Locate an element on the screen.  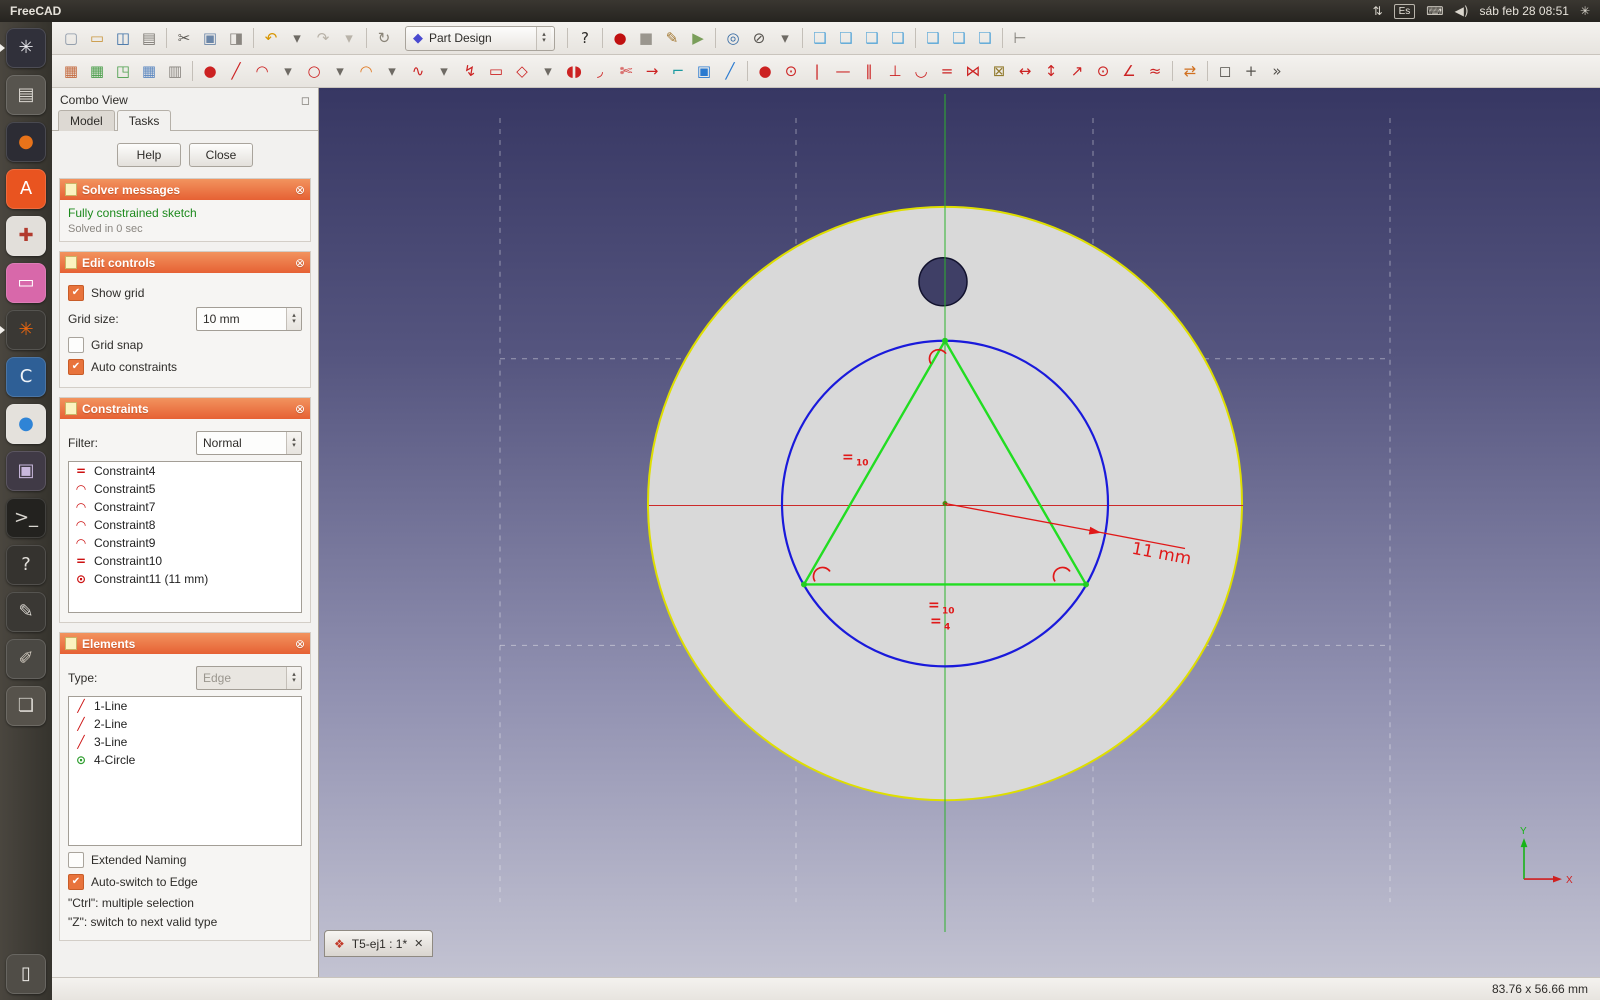
print-button: ▤ is located at coordinates (149, 38).